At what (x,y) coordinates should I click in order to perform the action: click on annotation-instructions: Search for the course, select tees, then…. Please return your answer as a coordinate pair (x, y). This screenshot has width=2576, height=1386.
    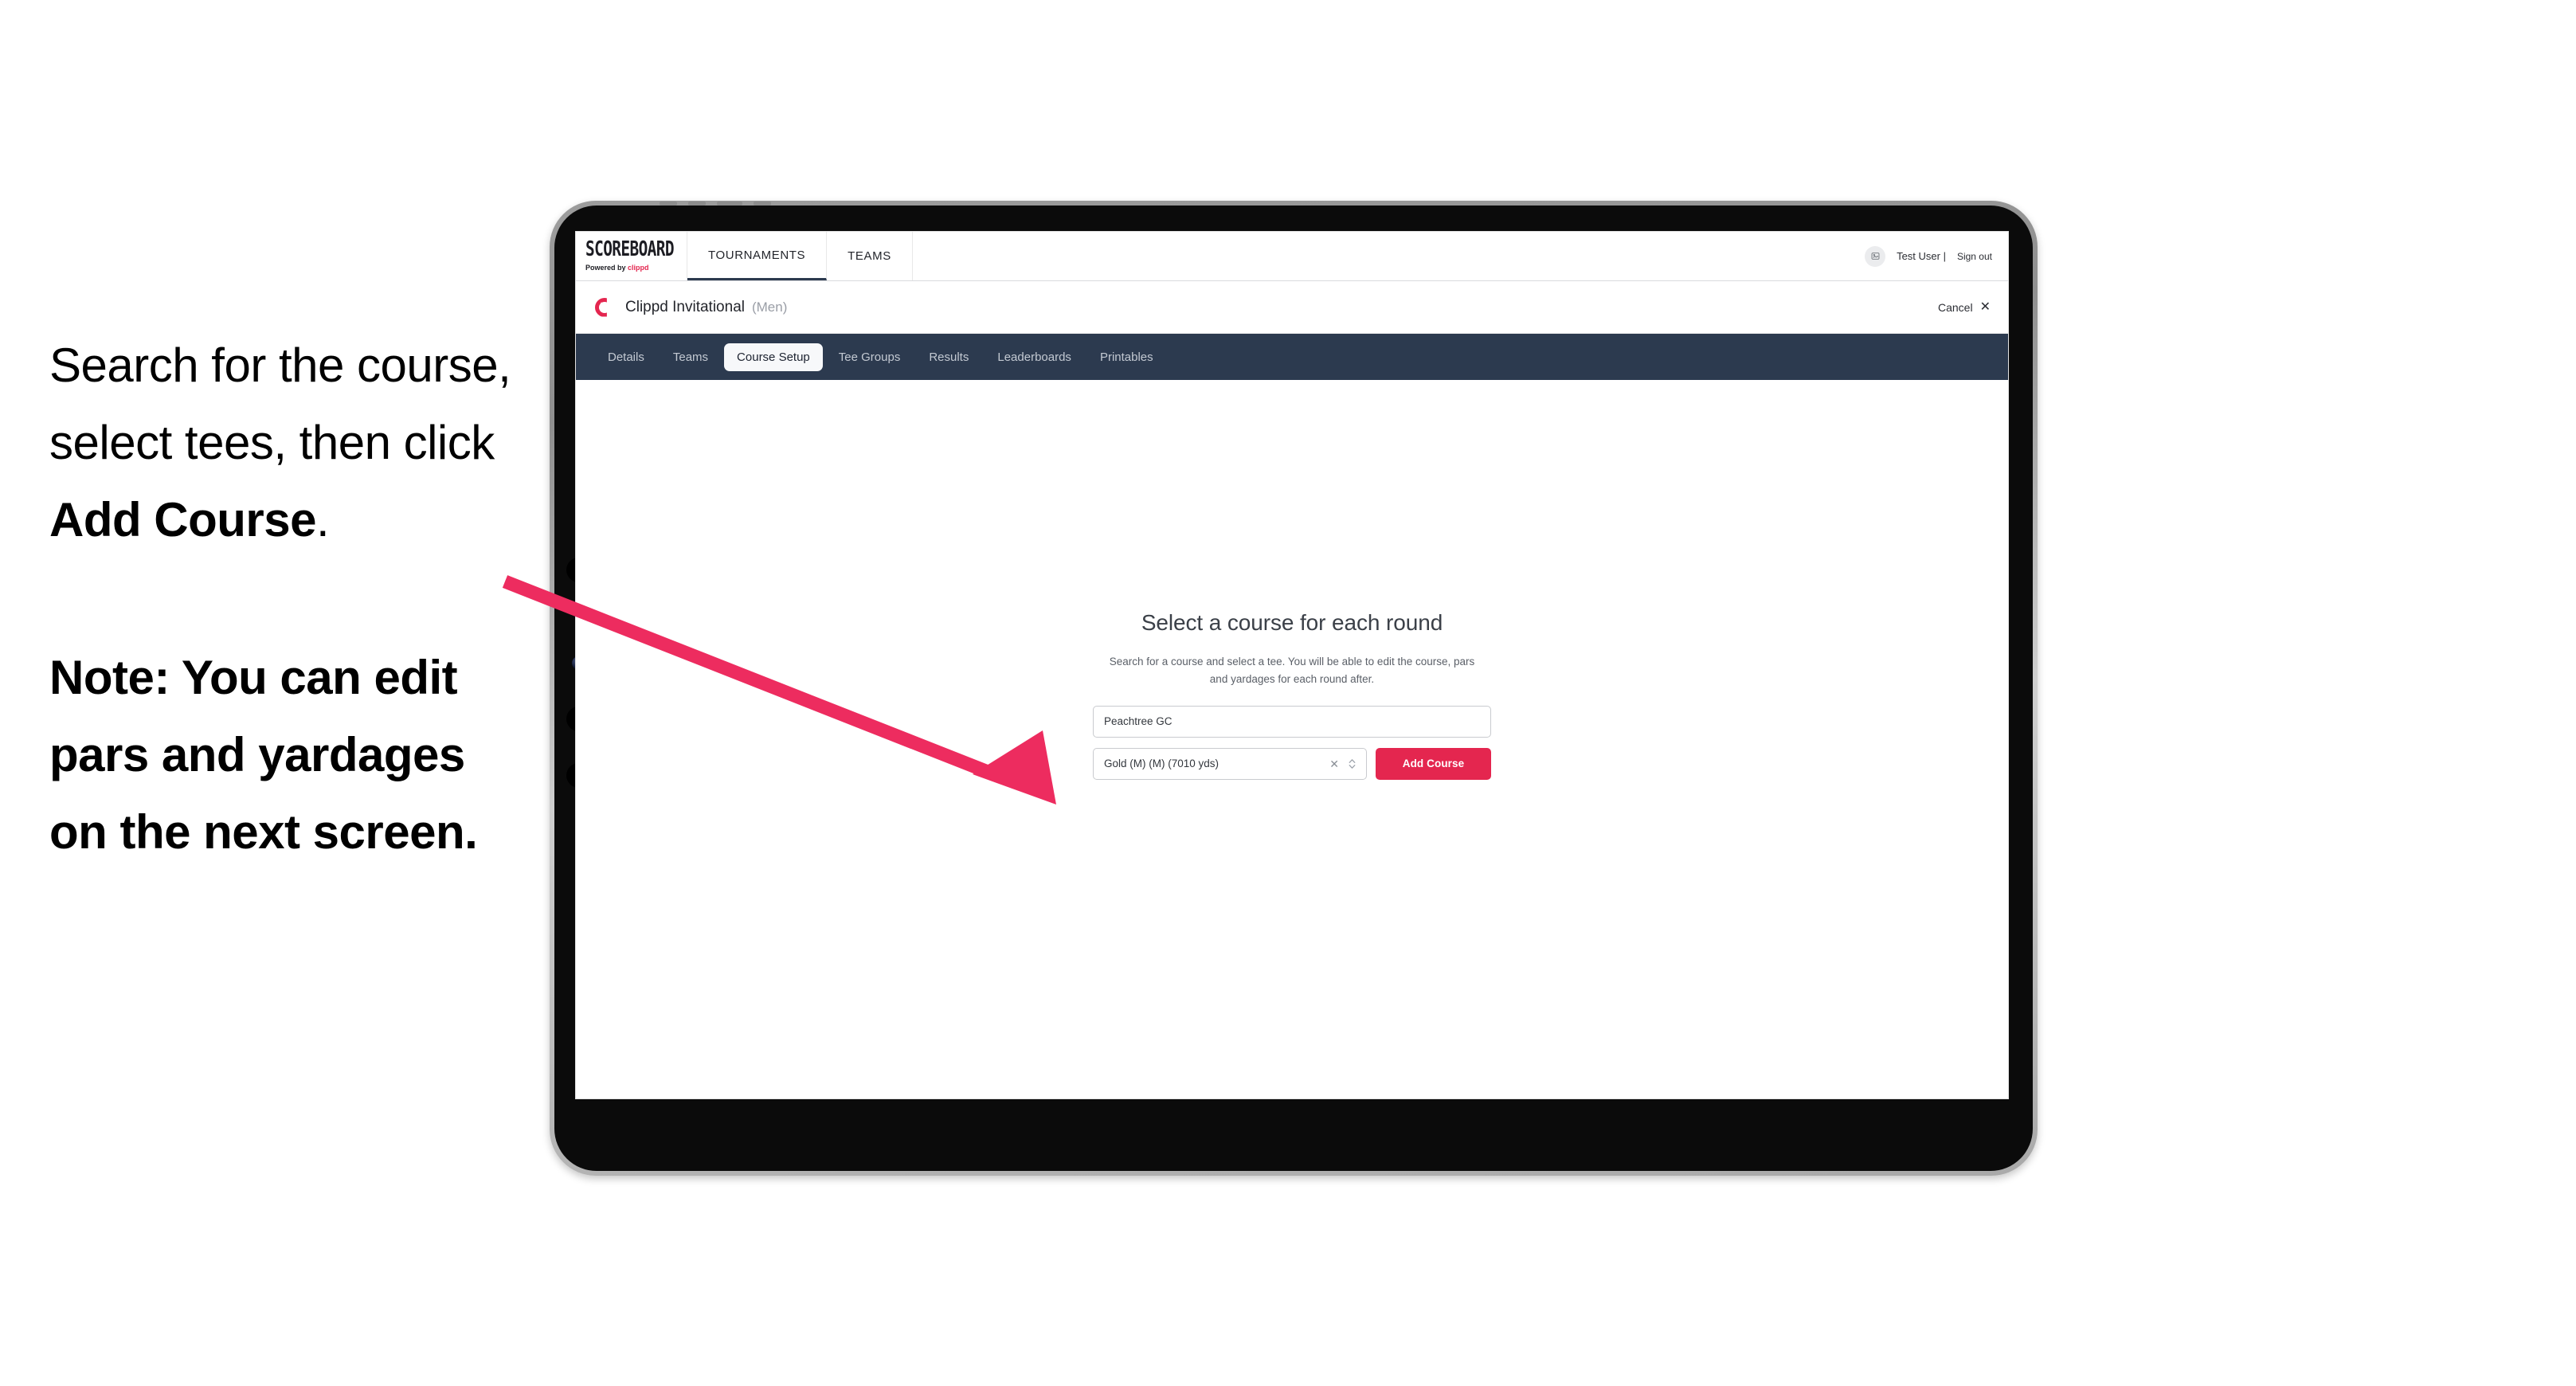
    Looking at the image, I should click on (288, 599).